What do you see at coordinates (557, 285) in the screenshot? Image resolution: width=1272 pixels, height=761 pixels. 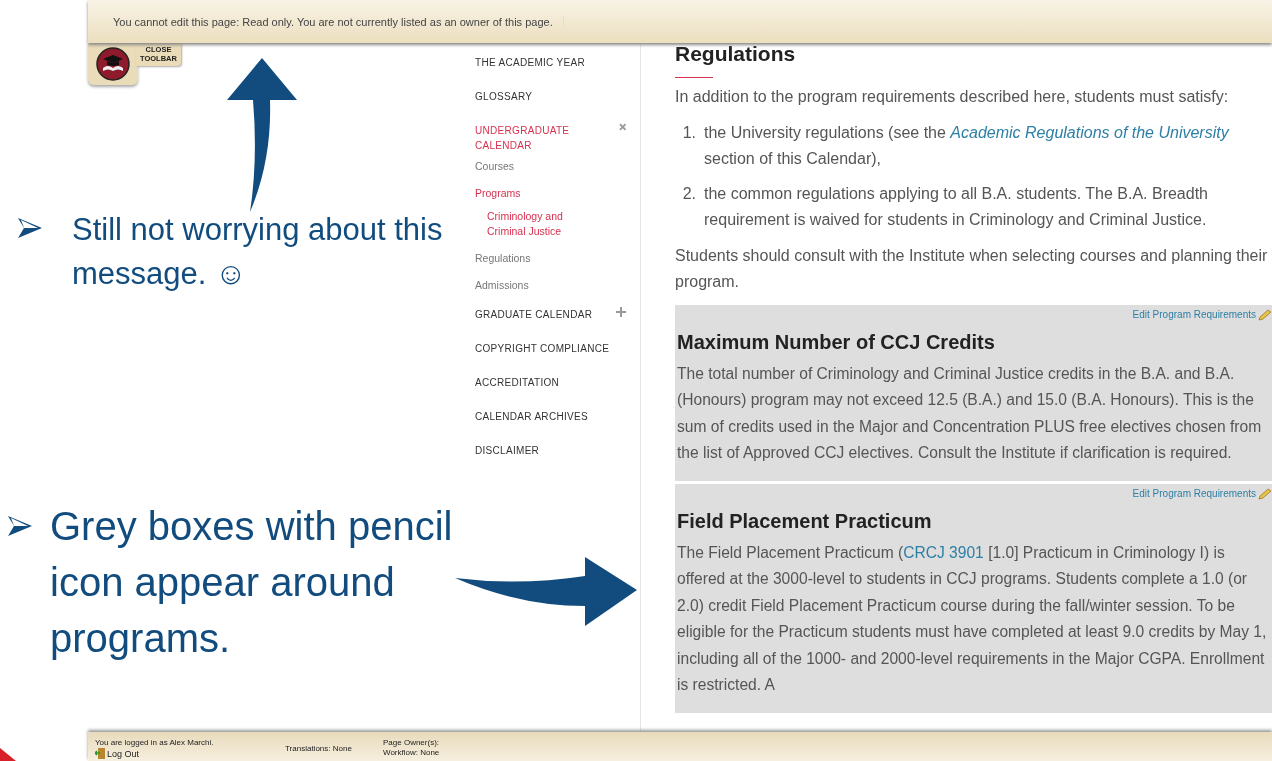 I see `nav-sublink: Admissions` at bounding box center [557, 285].